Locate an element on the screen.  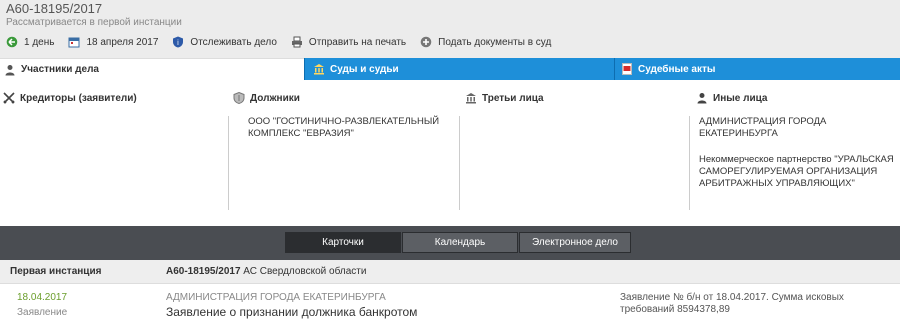
third-parties-column: Третьи лица is located at coordinates (574, 145).